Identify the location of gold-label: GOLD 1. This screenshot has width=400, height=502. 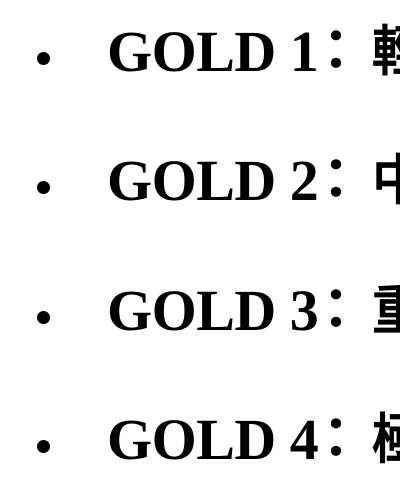
(213, 51).